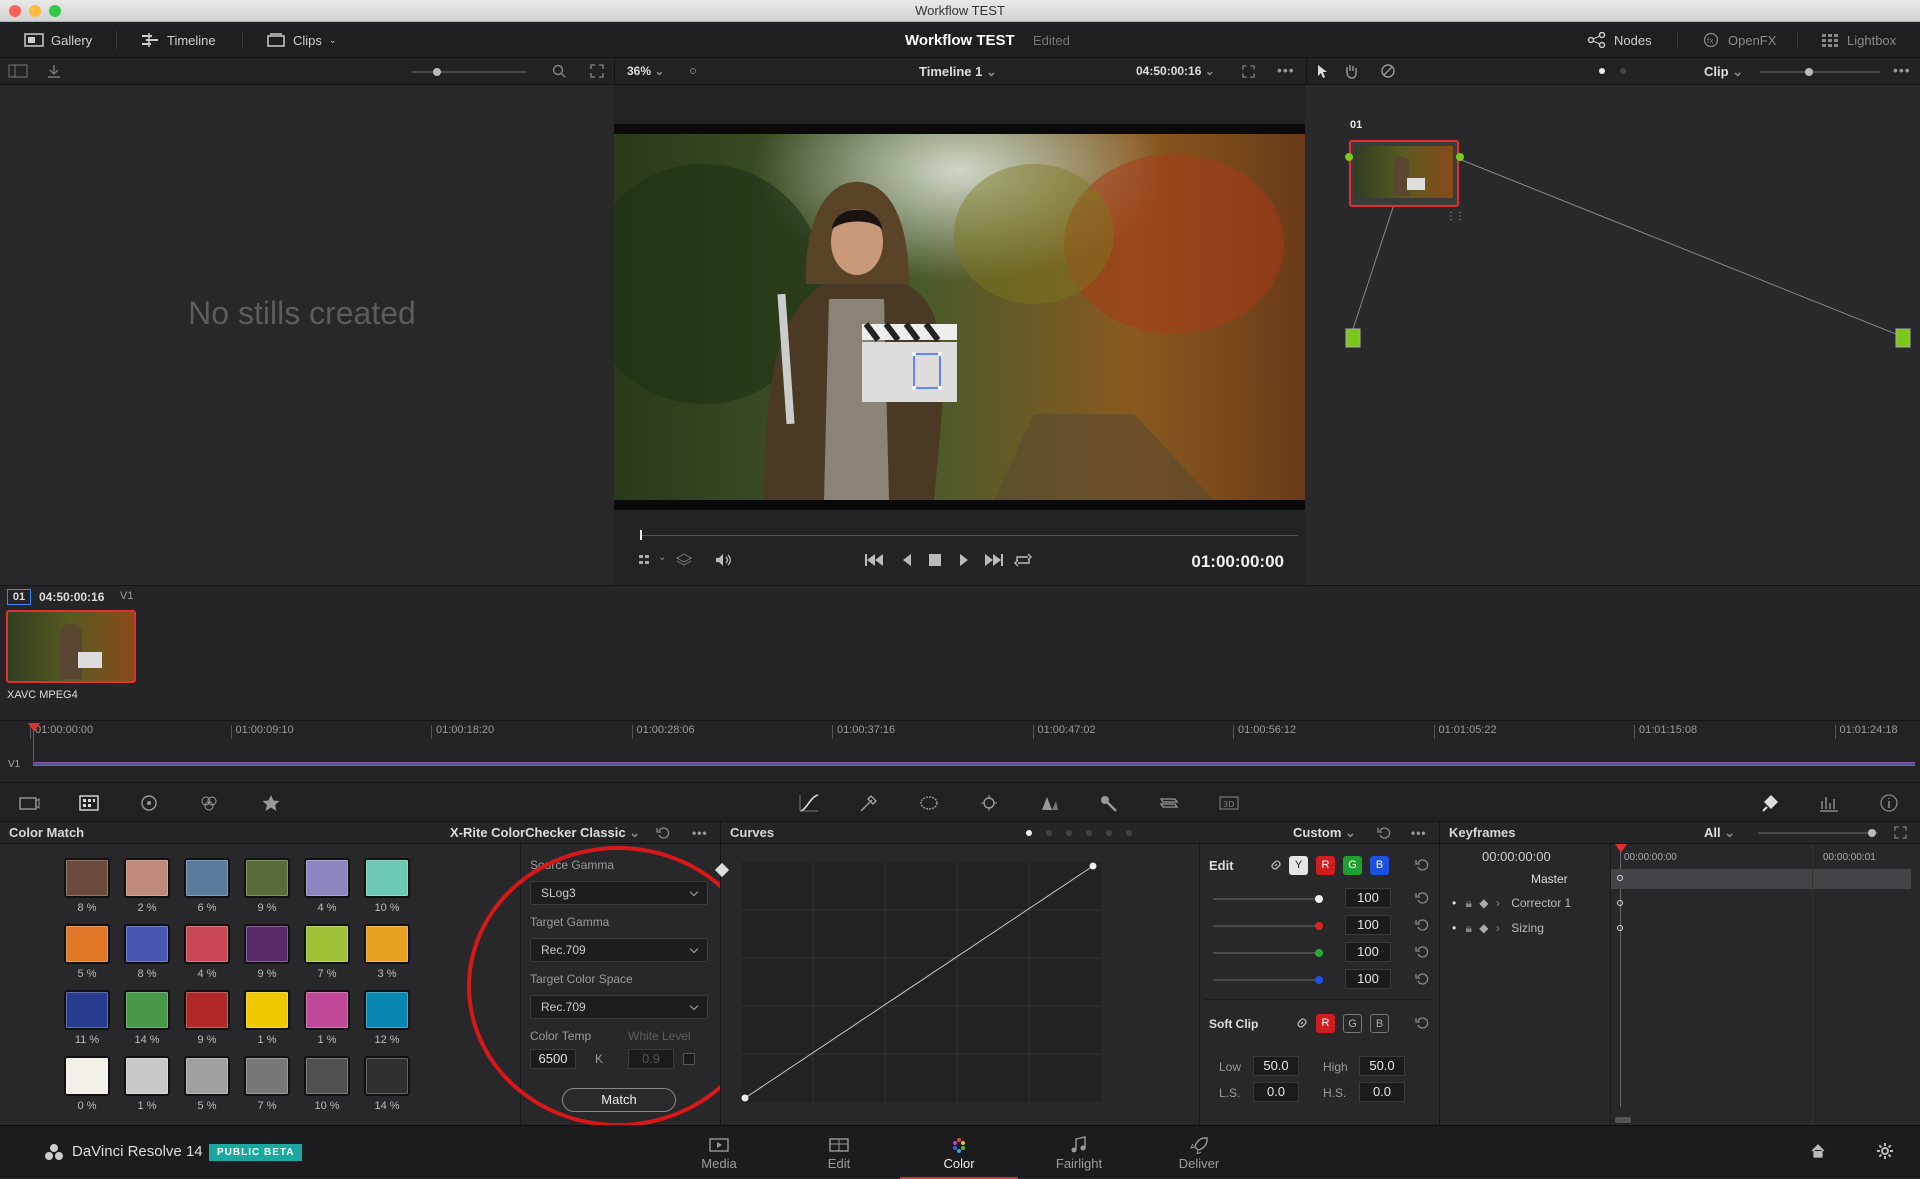 The height and width of the screenshot is (1179, 1920). I want to click on r-intensity-slider, so click(1268, 926).